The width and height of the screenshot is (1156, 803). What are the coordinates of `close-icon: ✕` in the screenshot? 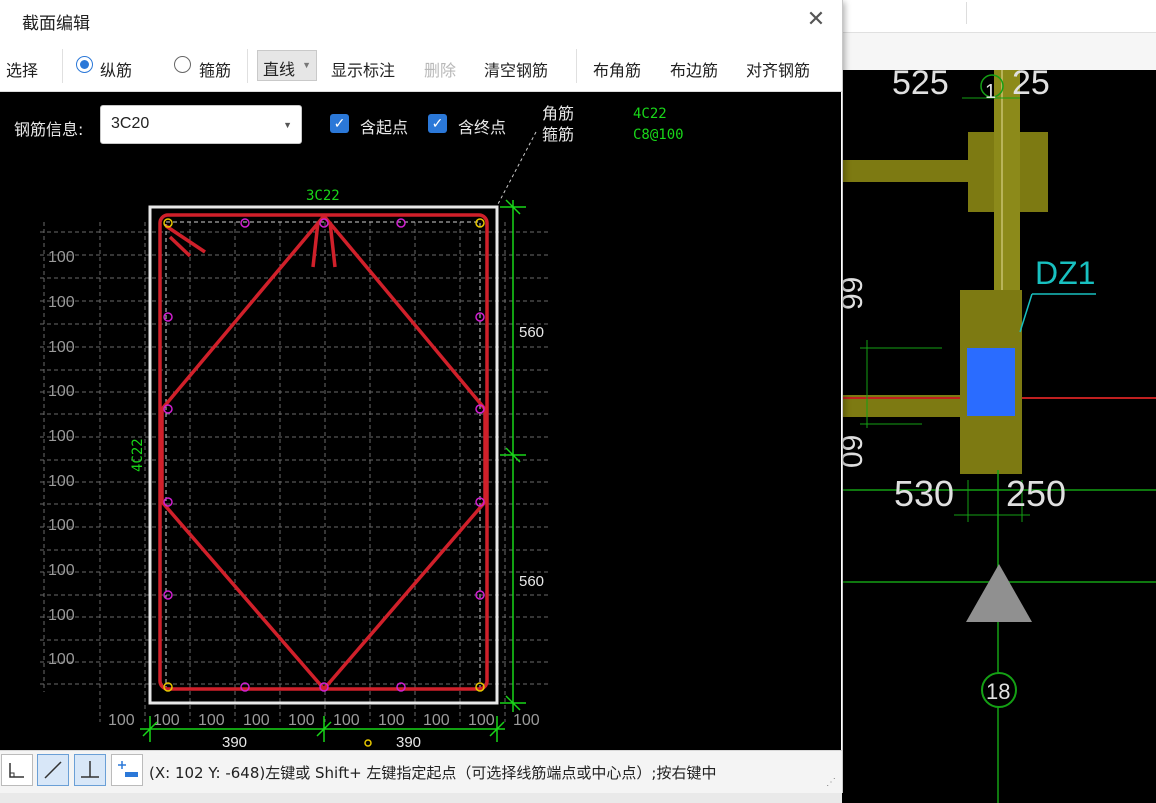 It's located at (816, 19).